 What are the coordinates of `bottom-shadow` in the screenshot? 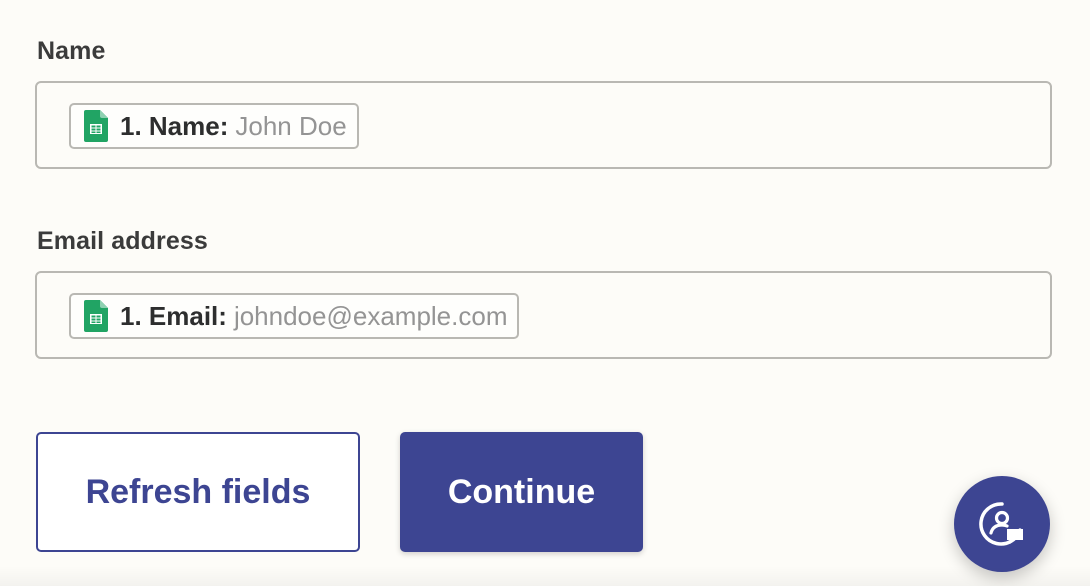 It's located at (545, 576).